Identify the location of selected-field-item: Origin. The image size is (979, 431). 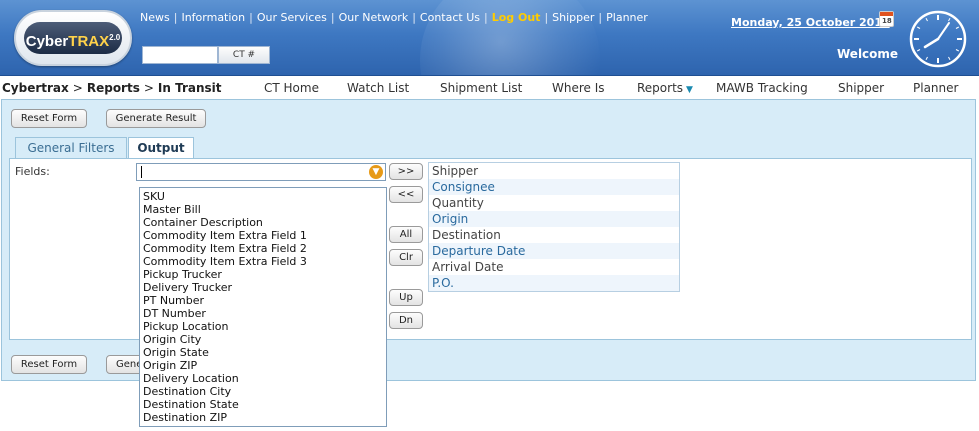
(554, 219).